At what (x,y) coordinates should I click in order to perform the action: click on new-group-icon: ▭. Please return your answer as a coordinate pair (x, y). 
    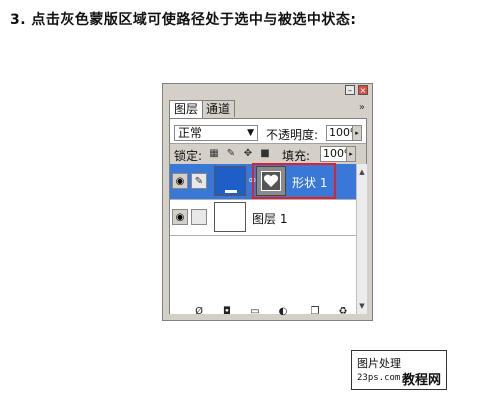
    Looking at the image, I should click on (255, 312).